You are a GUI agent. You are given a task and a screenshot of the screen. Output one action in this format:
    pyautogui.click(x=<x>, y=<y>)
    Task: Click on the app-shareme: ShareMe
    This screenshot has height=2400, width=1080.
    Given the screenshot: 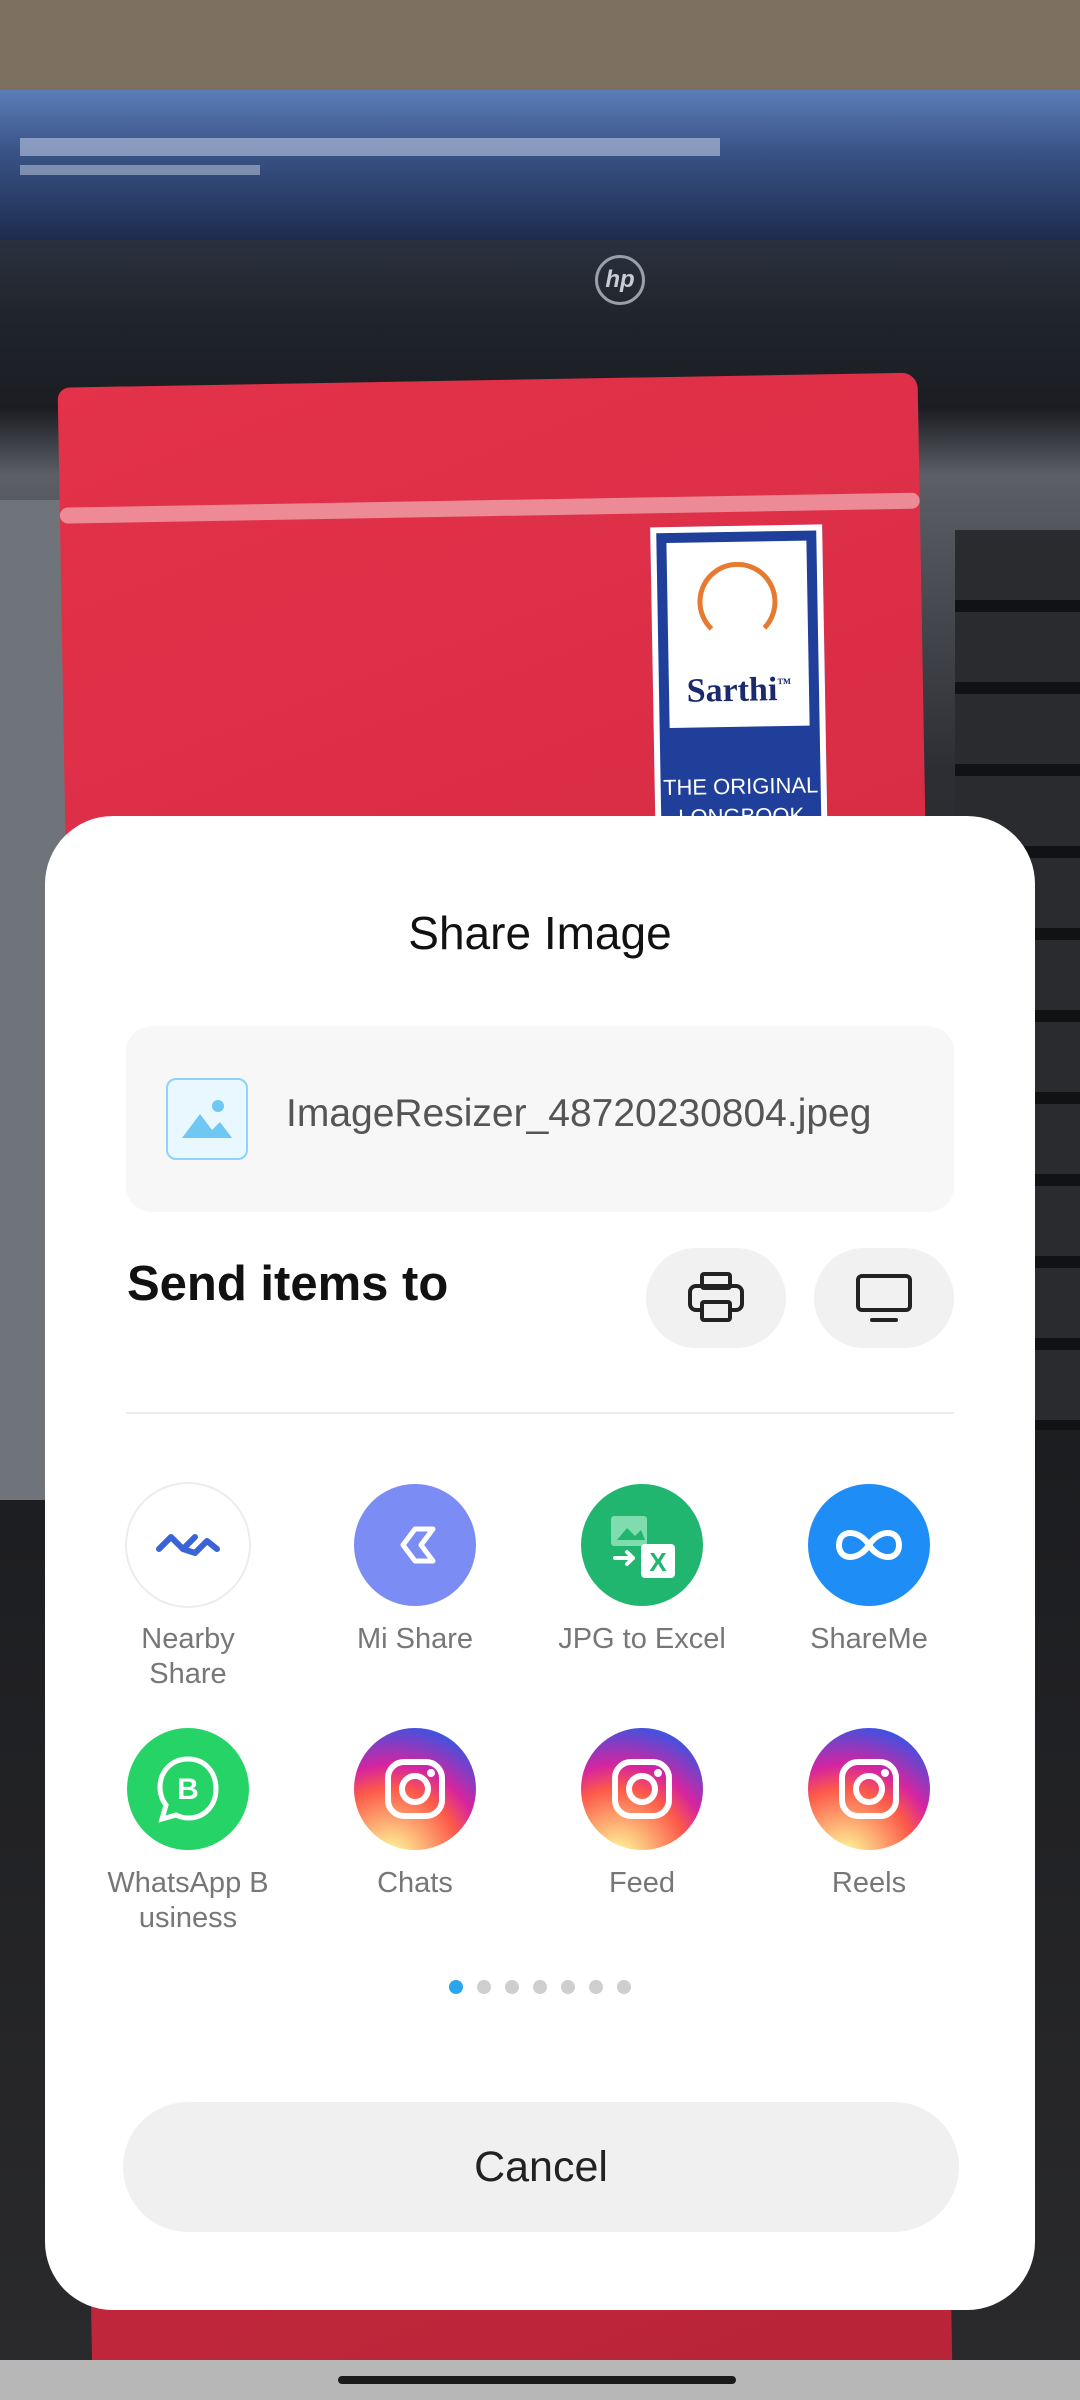 What is the action you would take?
    pyautogui.click(x=869, y=1570)
    